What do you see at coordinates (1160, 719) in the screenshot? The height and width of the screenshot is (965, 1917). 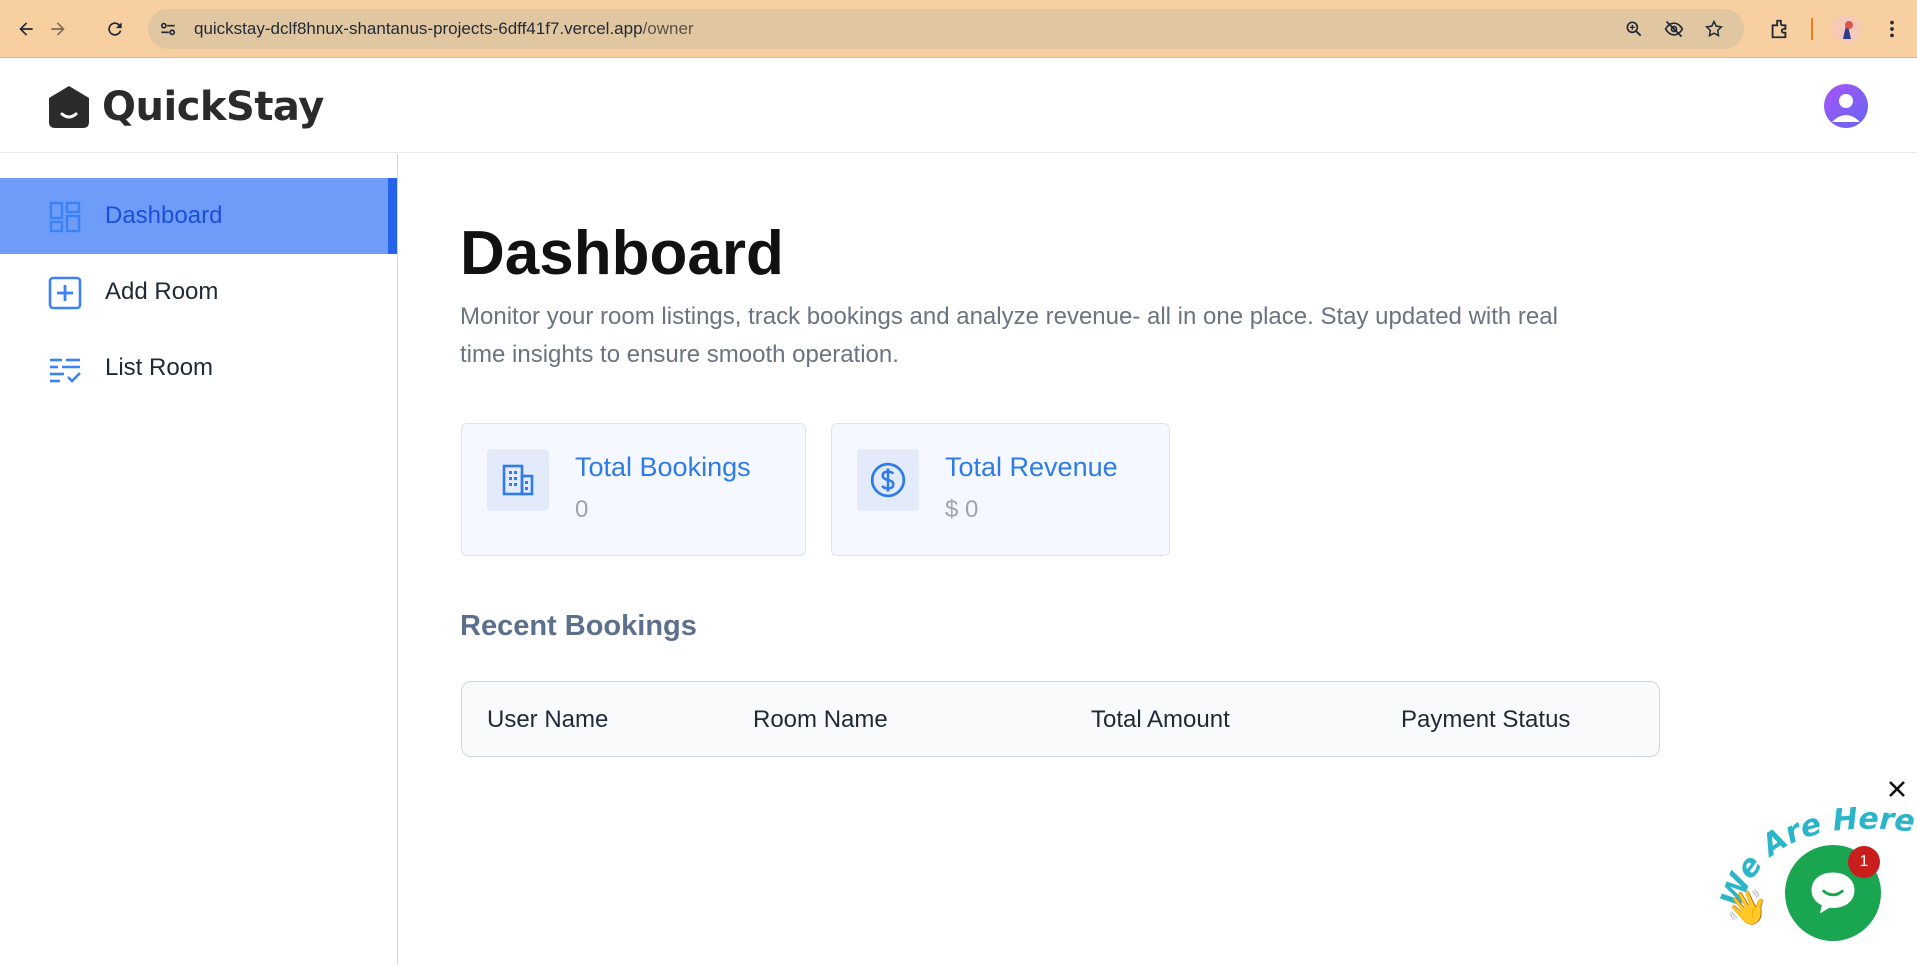 I see `column-header-total-amount: Total Amount` at bounding box center [1160, 719].